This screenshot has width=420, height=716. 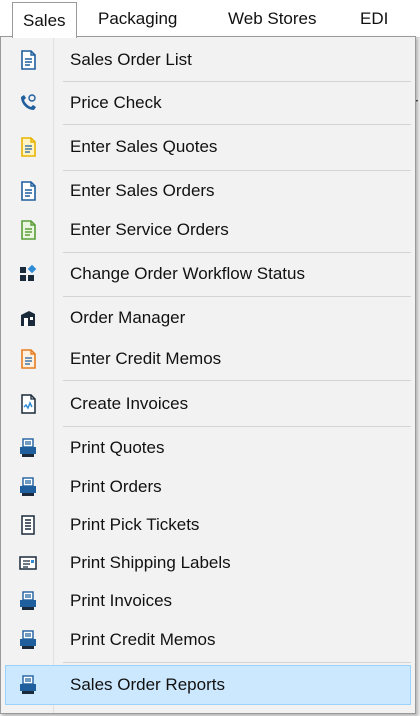 I want to click on menu-item-label: Change Order Workflow Status, so click(x=187, y=273).